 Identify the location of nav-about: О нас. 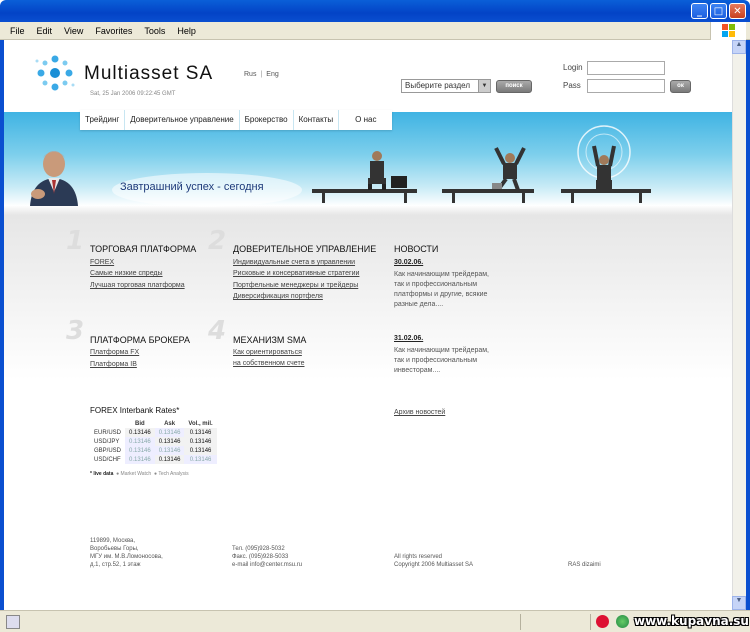
(365, 120).